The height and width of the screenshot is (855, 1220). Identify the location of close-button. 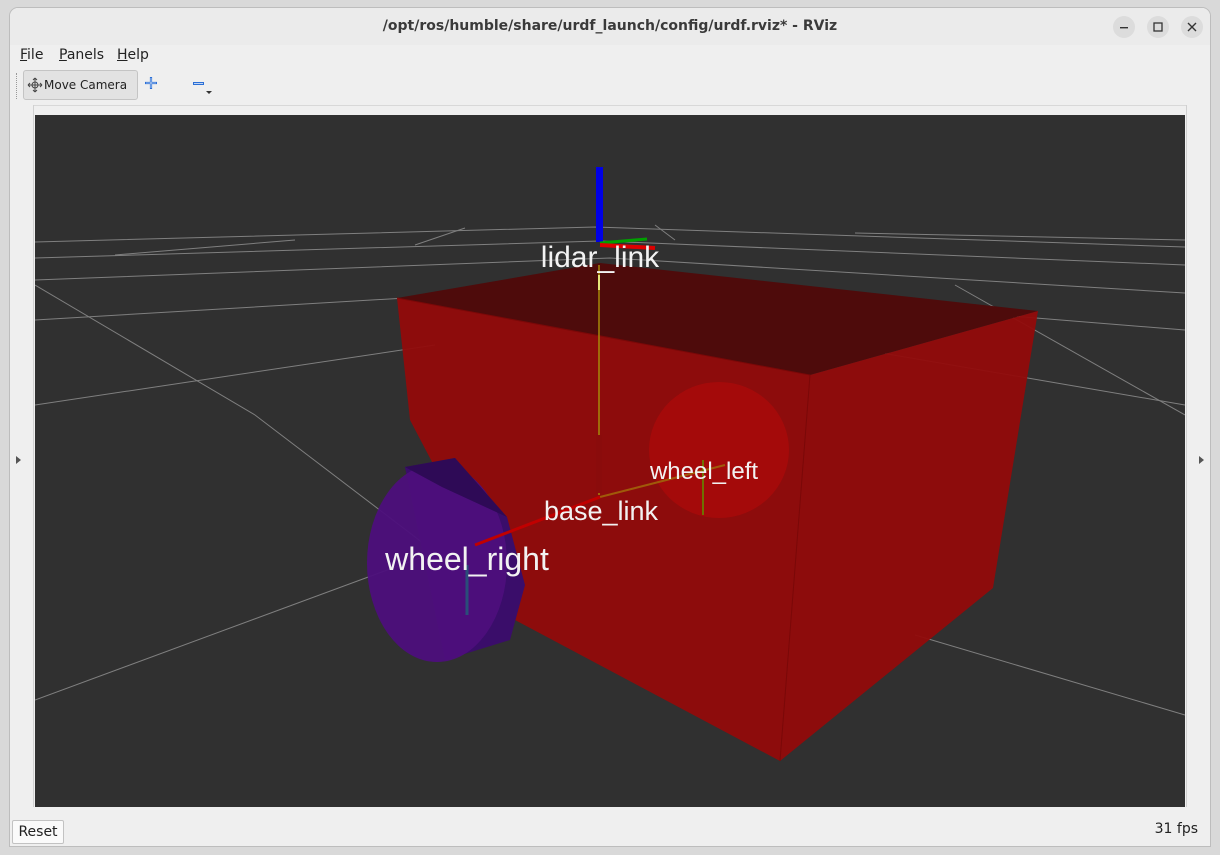
(1192, 27).